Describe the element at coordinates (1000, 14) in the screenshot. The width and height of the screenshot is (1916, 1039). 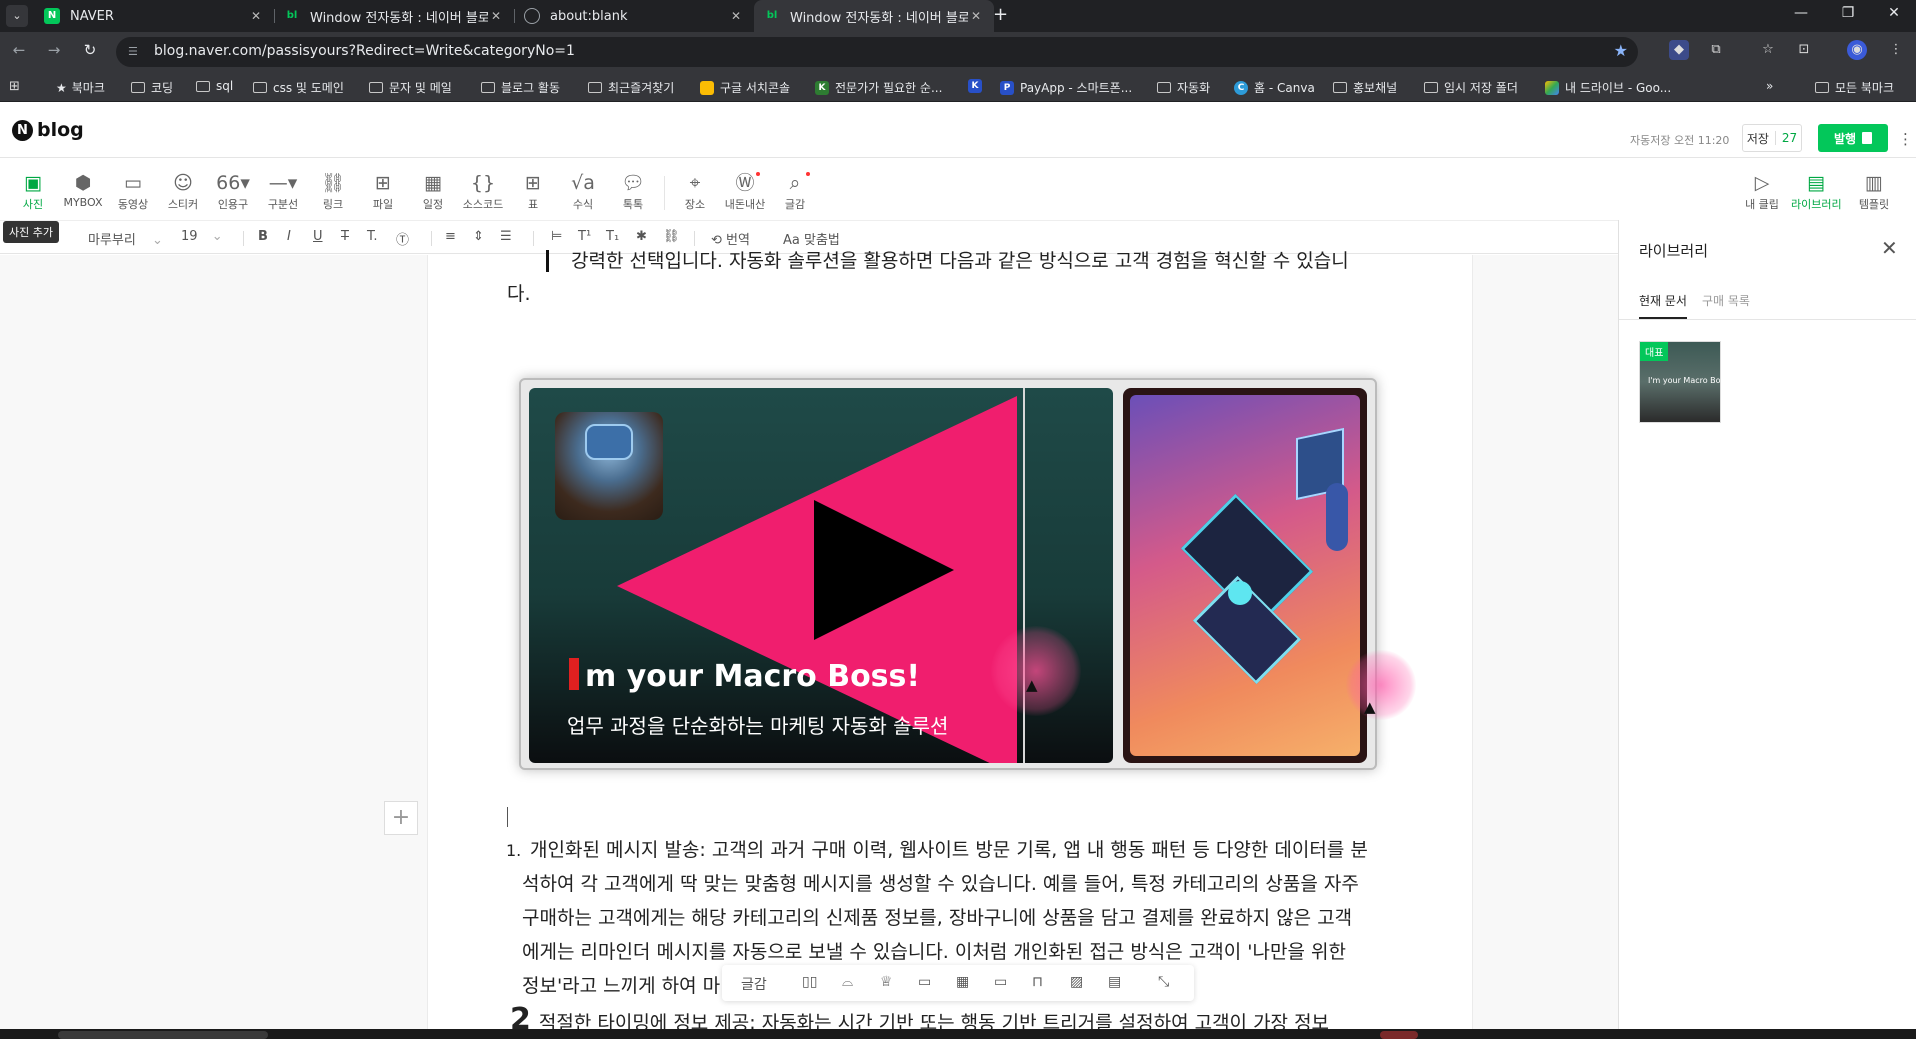
I see `new-tab-button: +` at that location.